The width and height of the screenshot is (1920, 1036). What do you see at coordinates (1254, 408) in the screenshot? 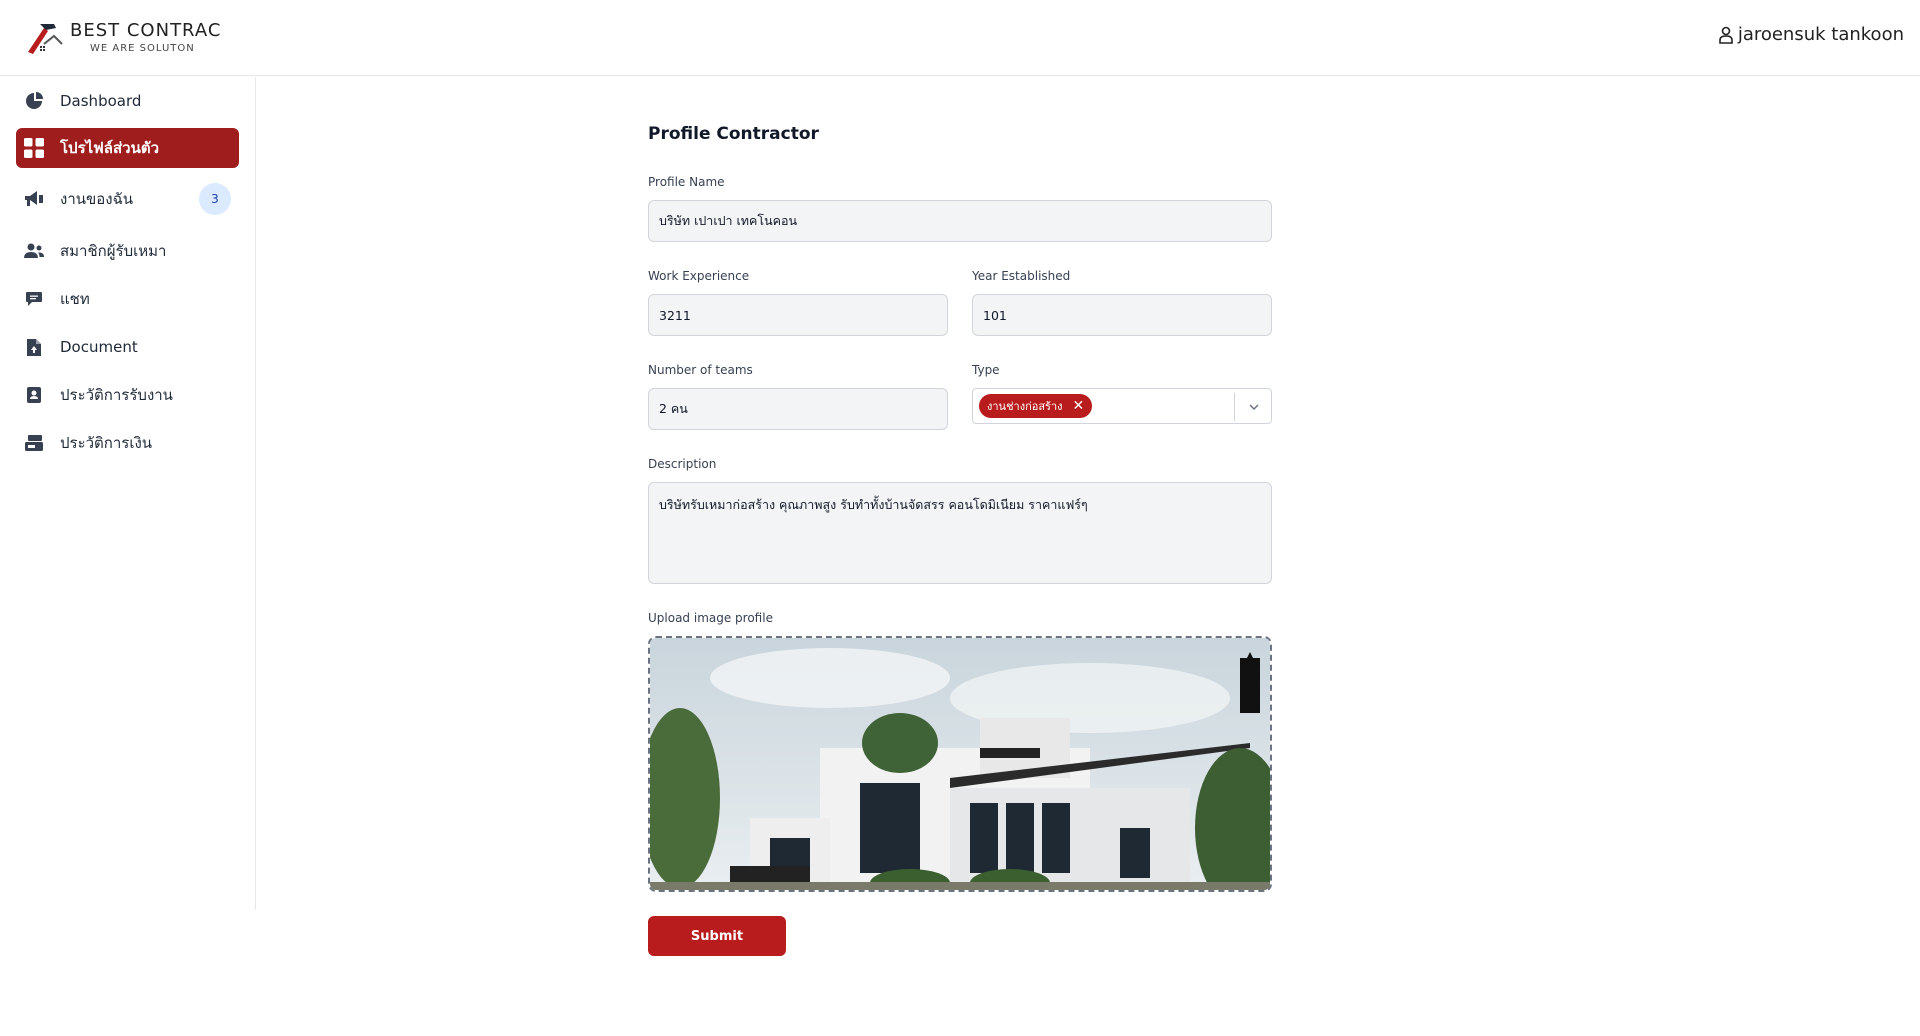
I see `chevron-down-icon` at bounding box center [1254, 408].